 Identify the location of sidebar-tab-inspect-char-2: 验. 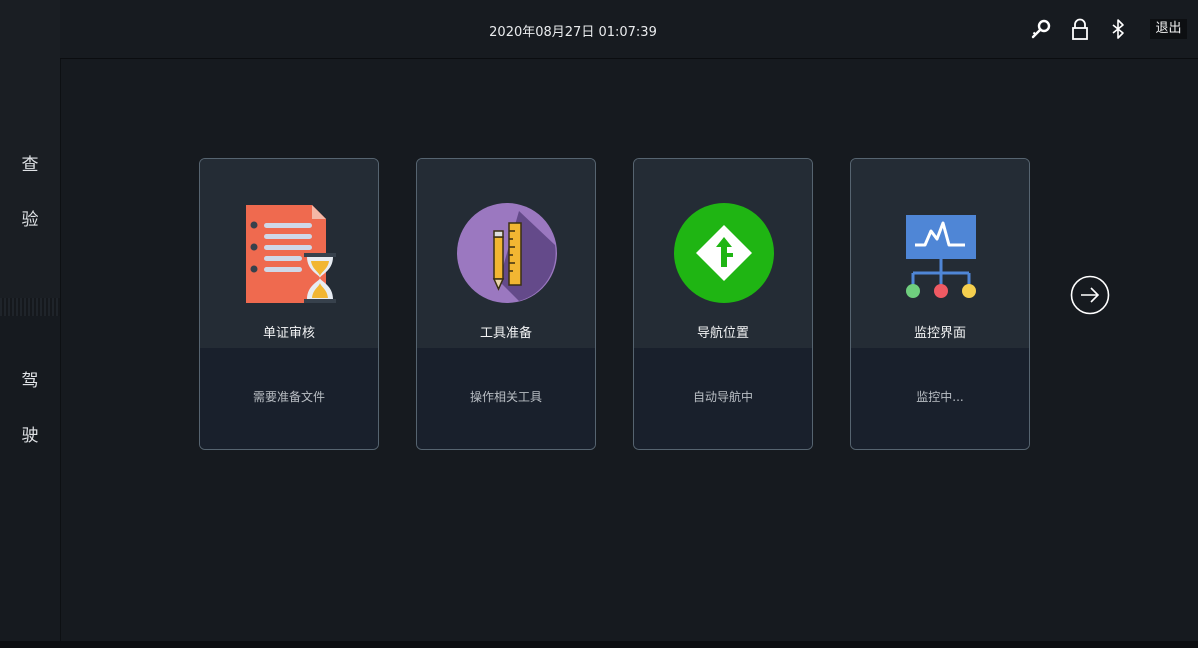
(30, 220).